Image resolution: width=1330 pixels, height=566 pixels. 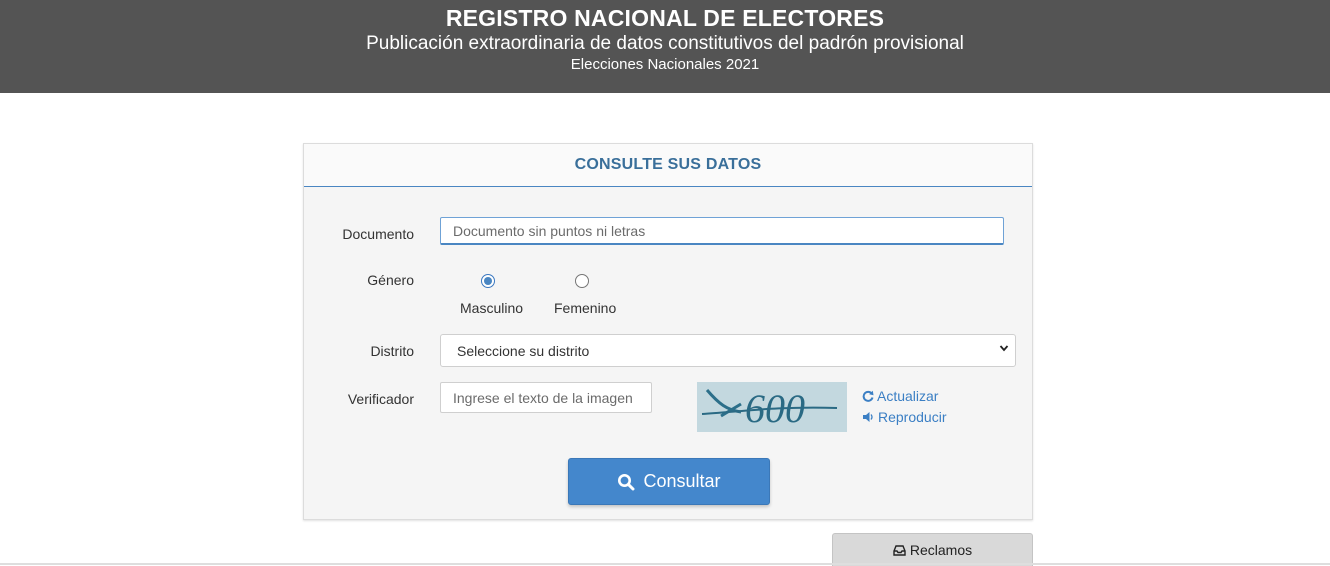 I want to click on election-name: Elecciones Nacionales 2021, so click(x=665, y=64).